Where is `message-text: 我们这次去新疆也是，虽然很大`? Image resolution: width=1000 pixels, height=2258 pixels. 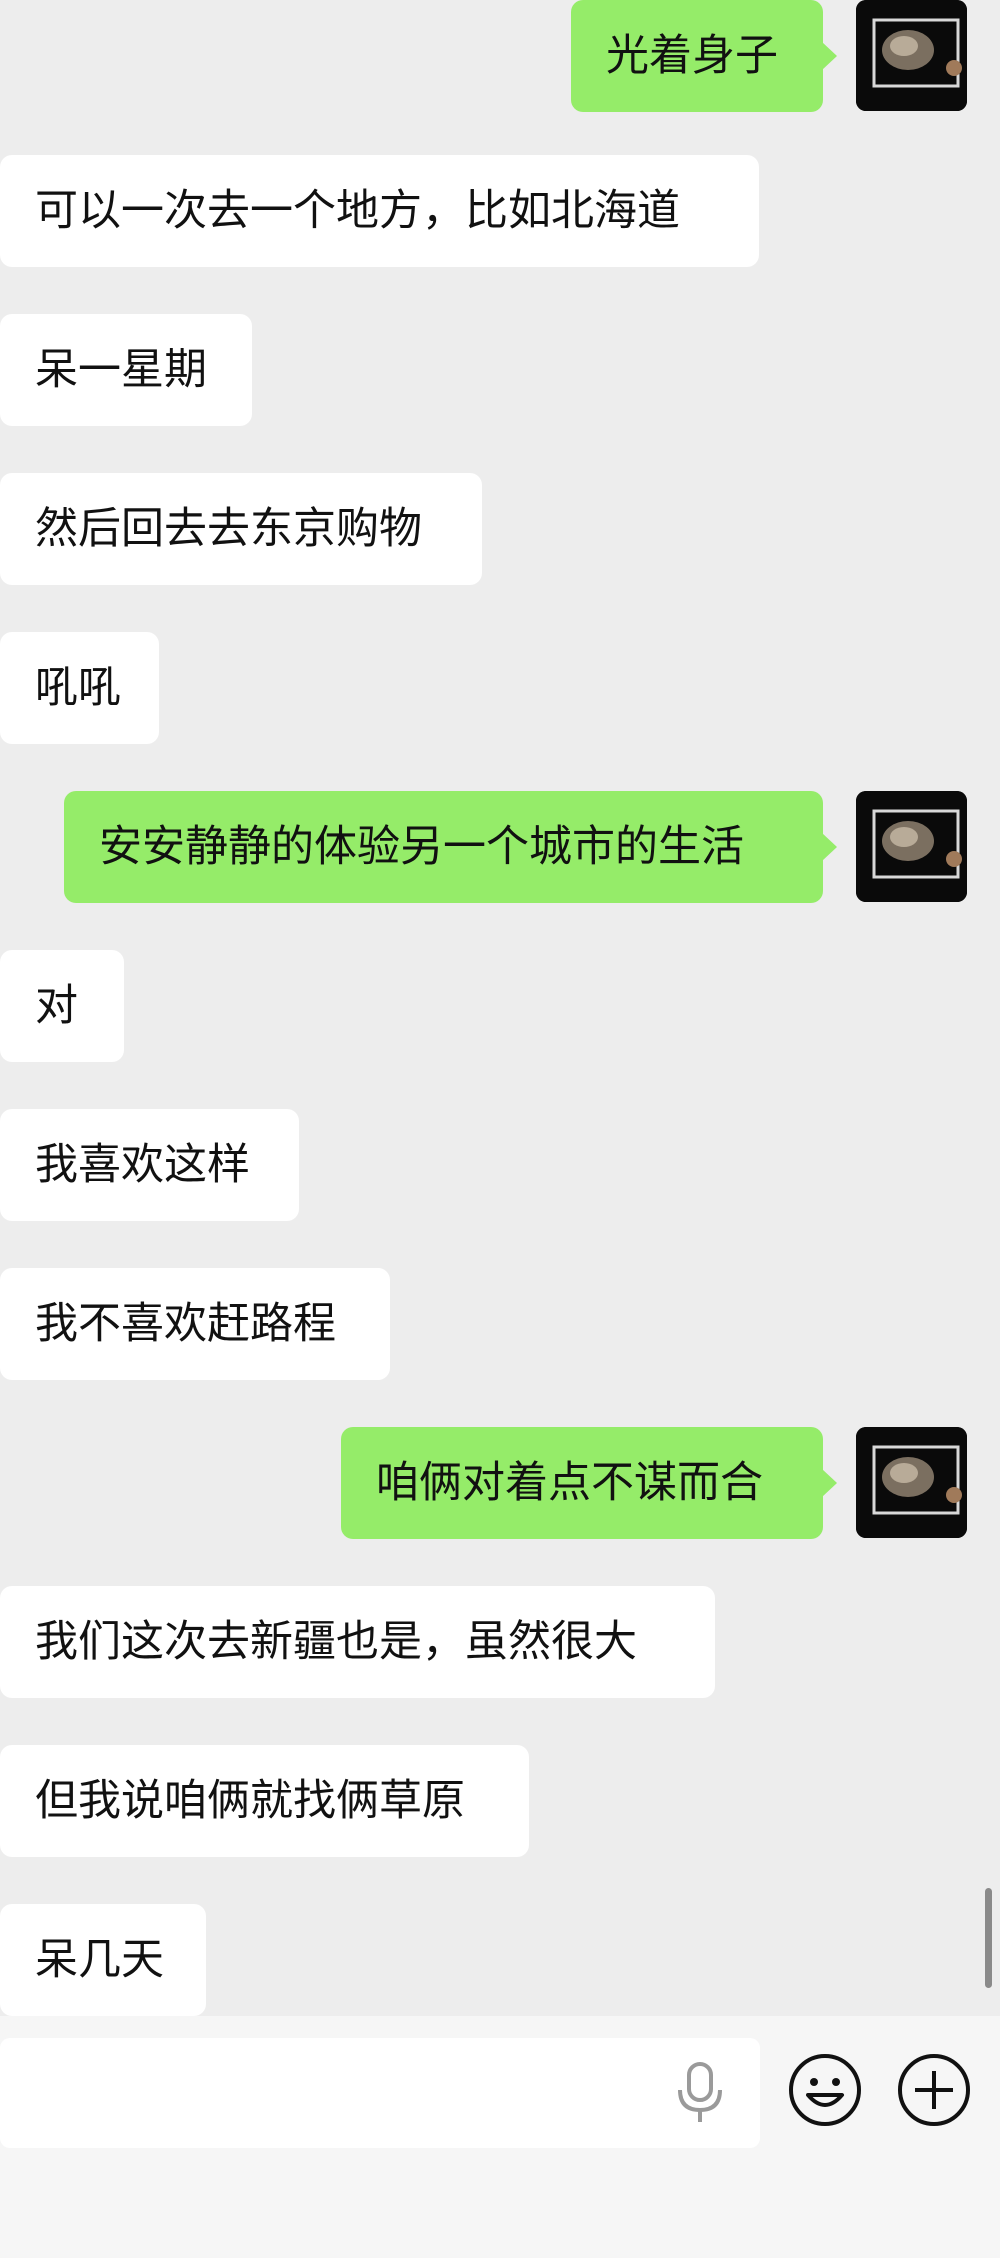 message-text: 我们这次去新疆也是，虽然很大 is located at coordinates (336, 1642).